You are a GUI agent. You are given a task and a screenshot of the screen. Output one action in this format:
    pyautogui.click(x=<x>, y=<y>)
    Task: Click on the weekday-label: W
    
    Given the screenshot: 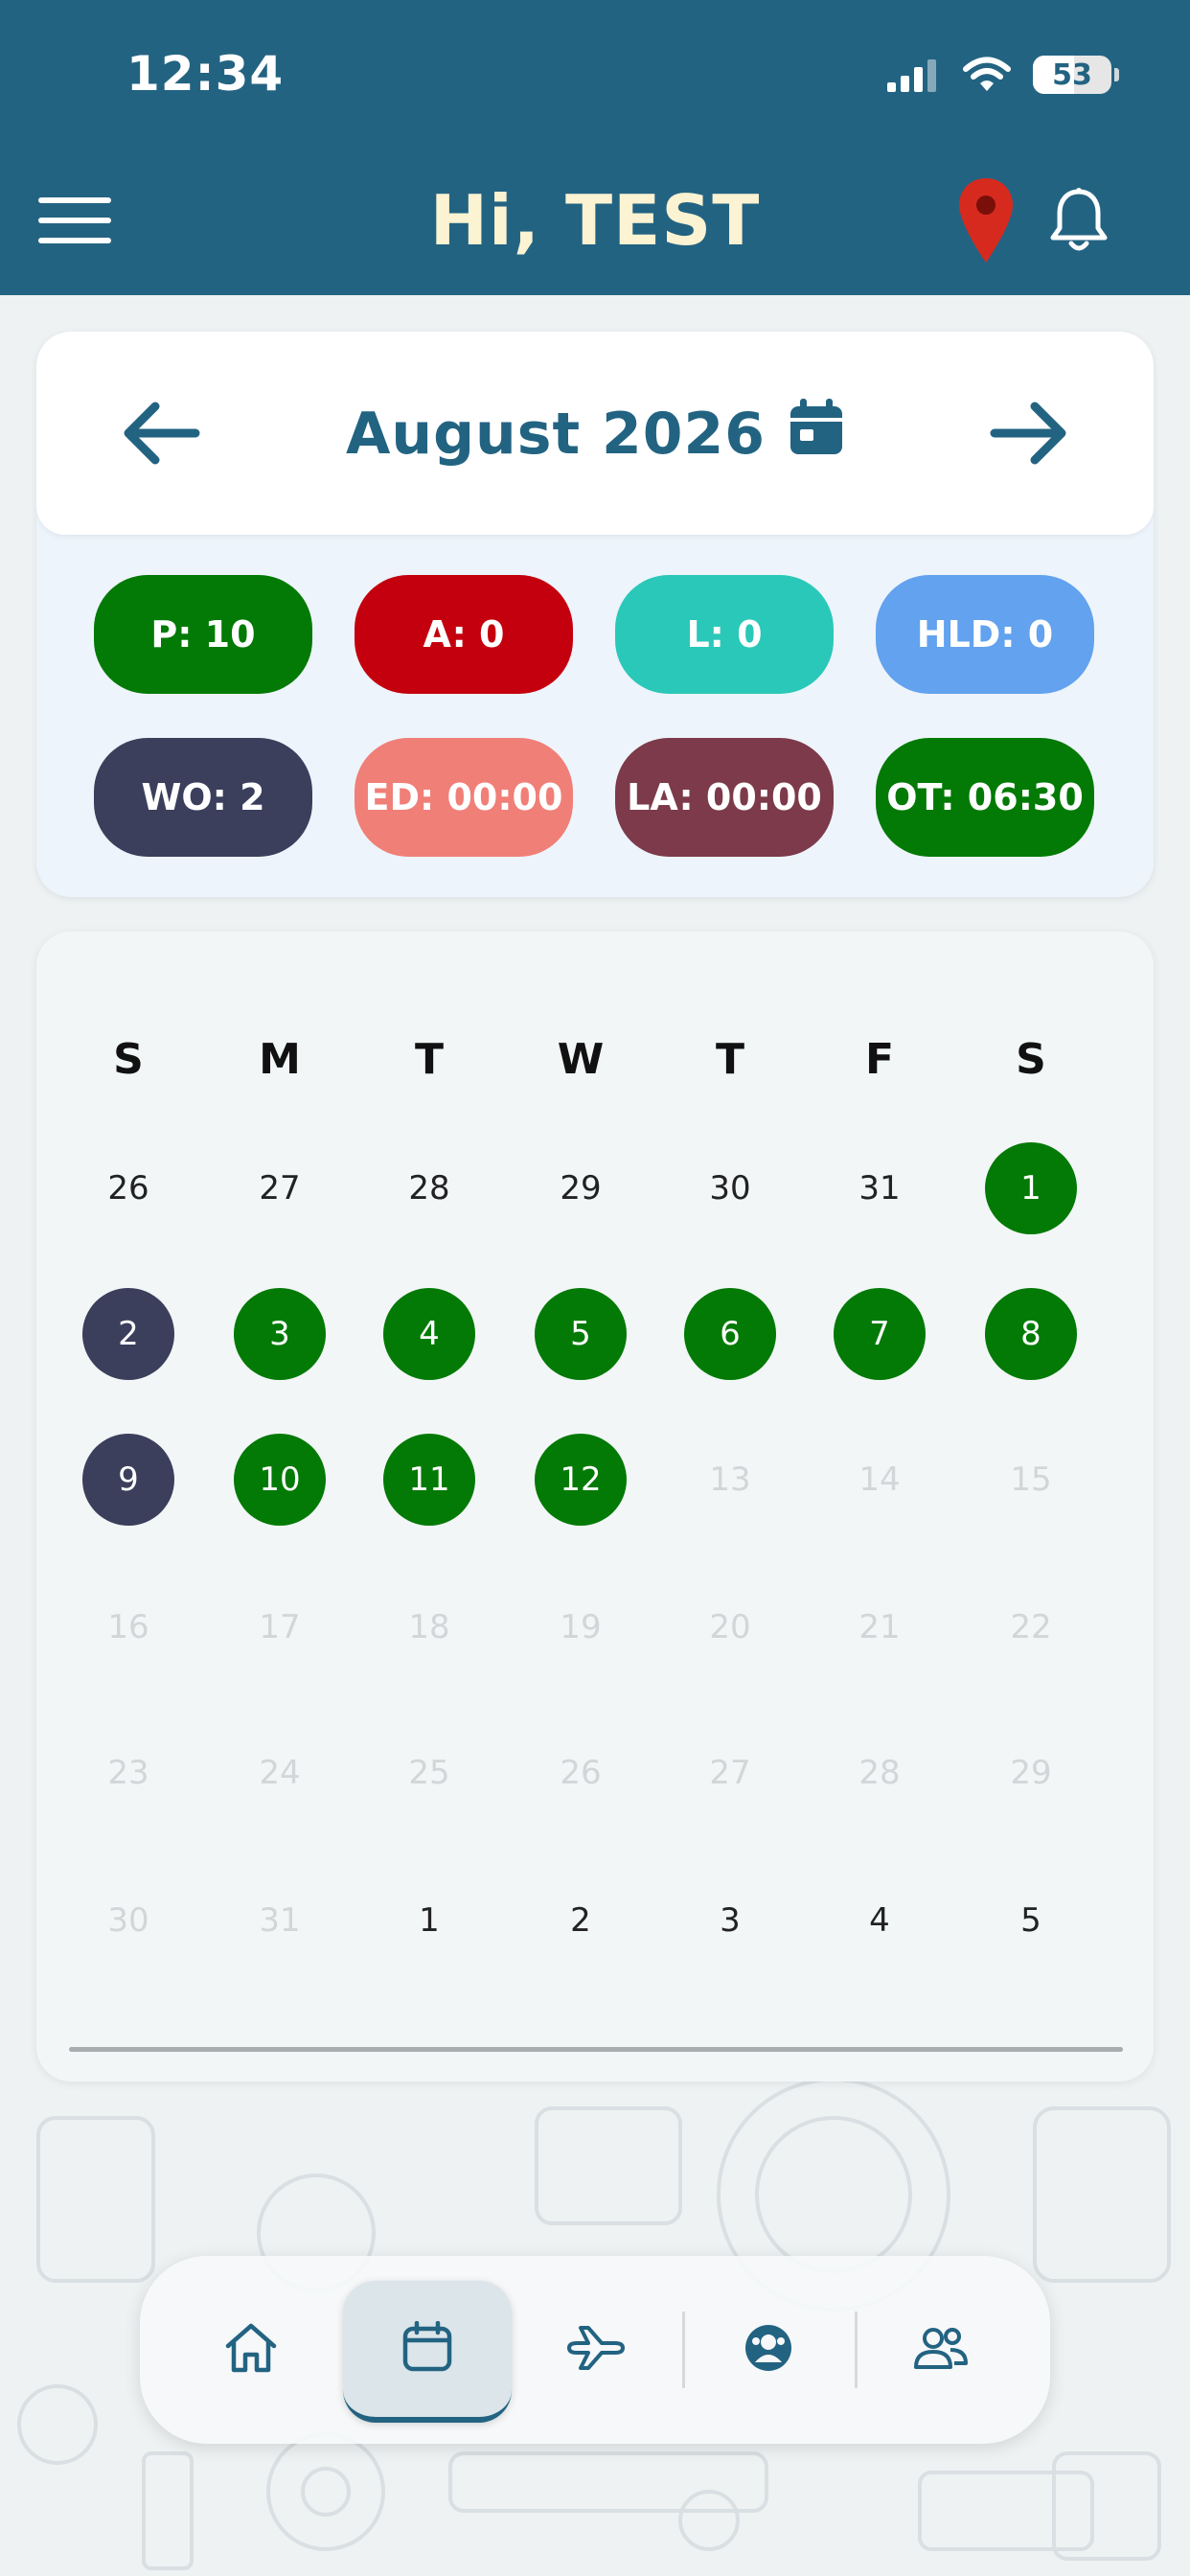 What is the action you would take?
    pyautogui.click(x=581, y=1059)
    